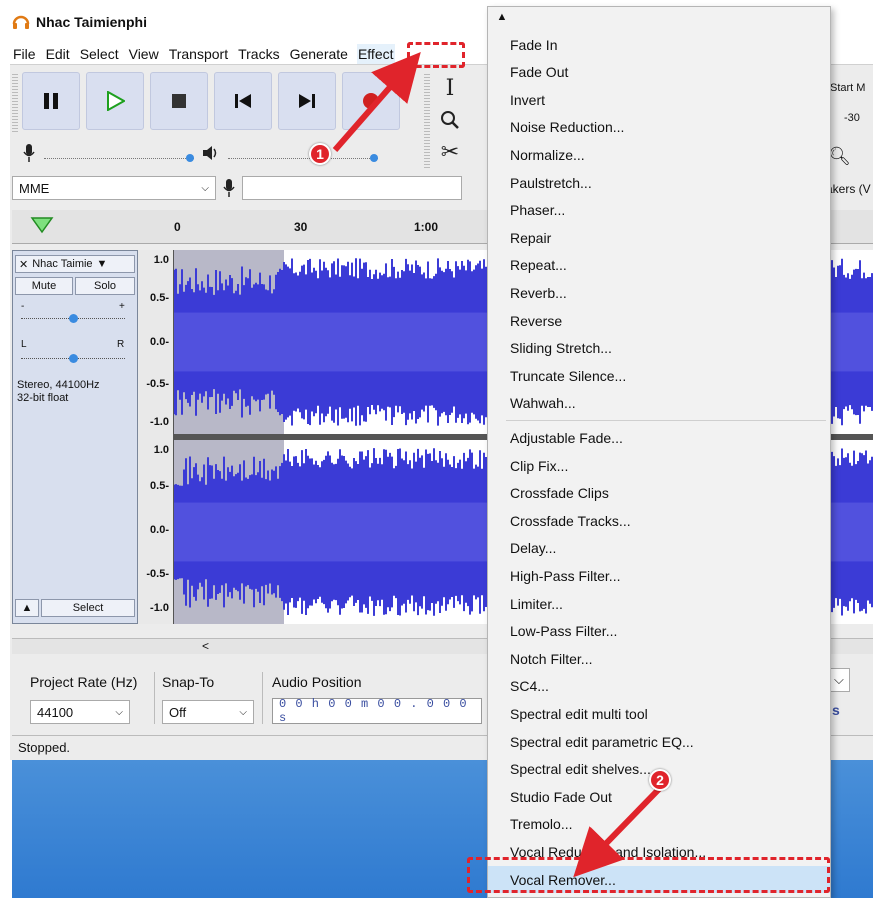 This screenshot has width=873, height=898. I want to click on zoom-in-icon: 🔍︎, so click(839, 156).